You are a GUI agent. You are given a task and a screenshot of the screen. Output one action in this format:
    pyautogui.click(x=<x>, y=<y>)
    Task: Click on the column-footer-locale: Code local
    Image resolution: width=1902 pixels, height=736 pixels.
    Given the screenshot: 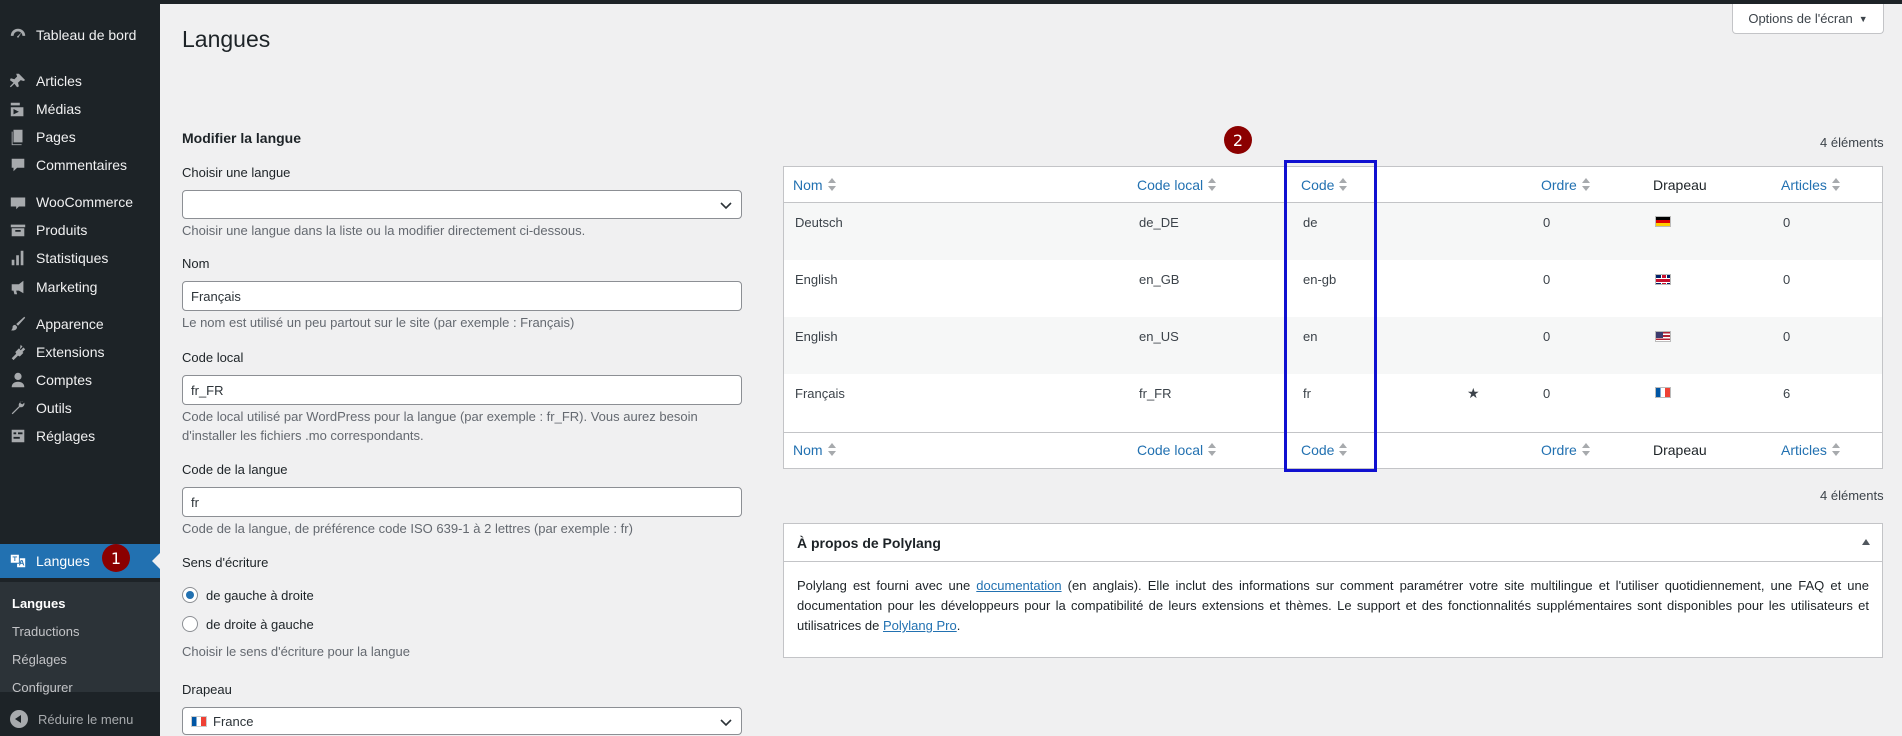 What is the action you would take?
    pyautogui.click(x=1177, y=450)
    